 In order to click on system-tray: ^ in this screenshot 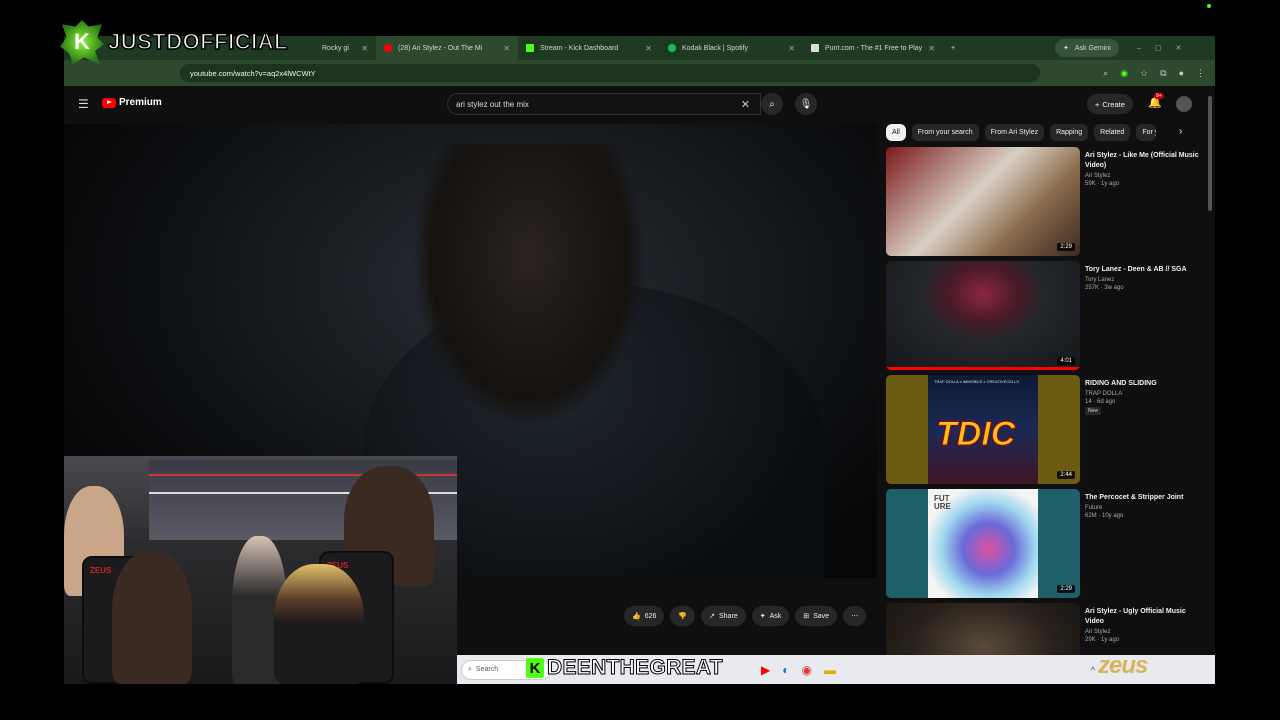, I will do `click(1093, 670)`.